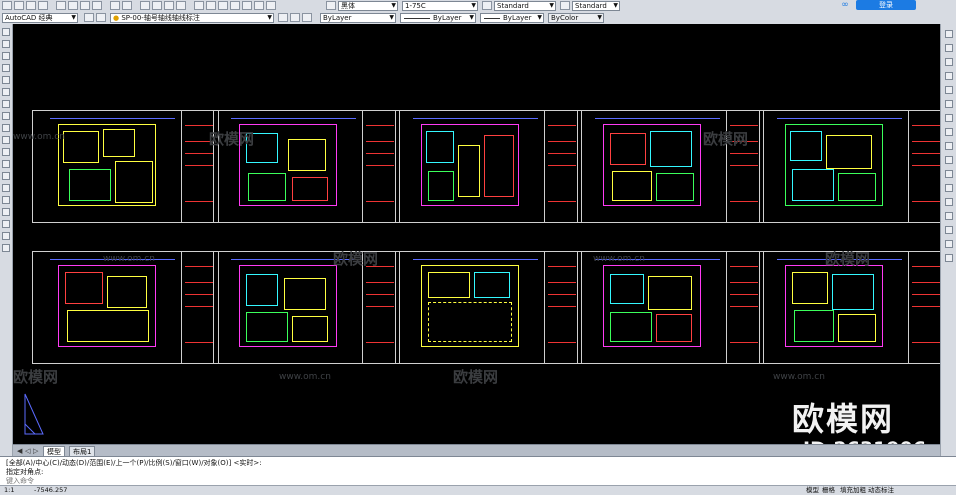  I want to click on new-file-icon, so click(7, 5).